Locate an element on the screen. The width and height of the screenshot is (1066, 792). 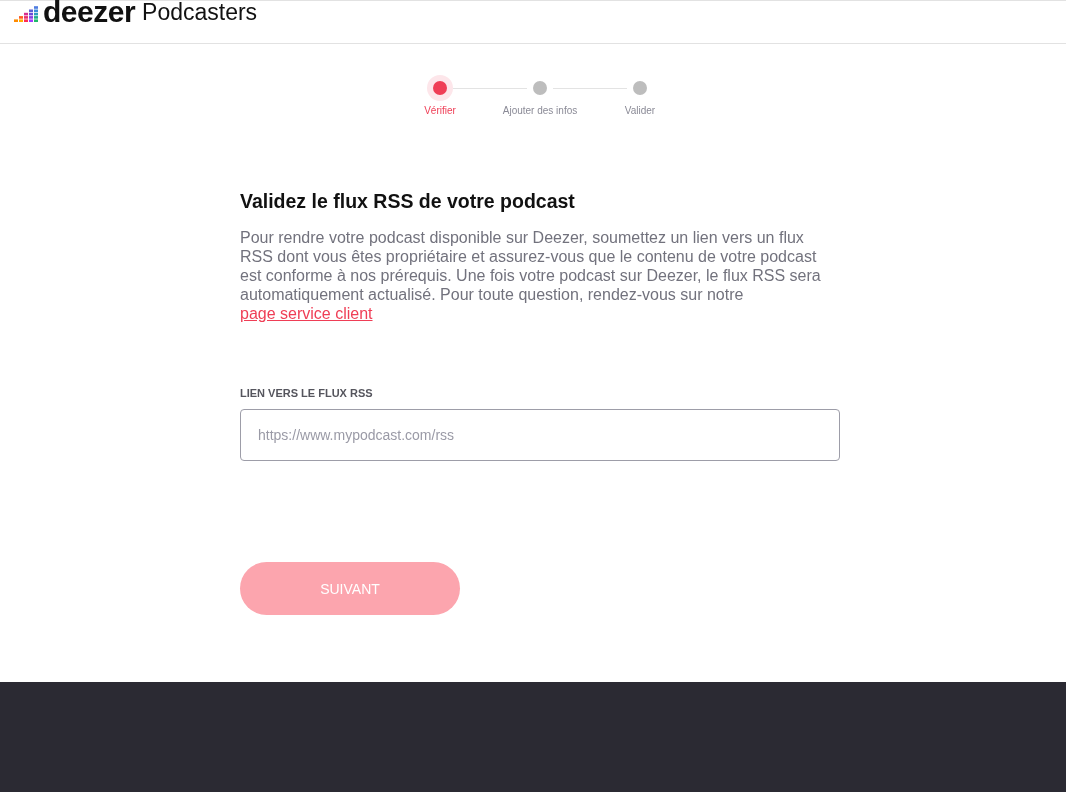
rss-url-input: https://www.mypodcast.com/rss is located at coordinates (540, 435).